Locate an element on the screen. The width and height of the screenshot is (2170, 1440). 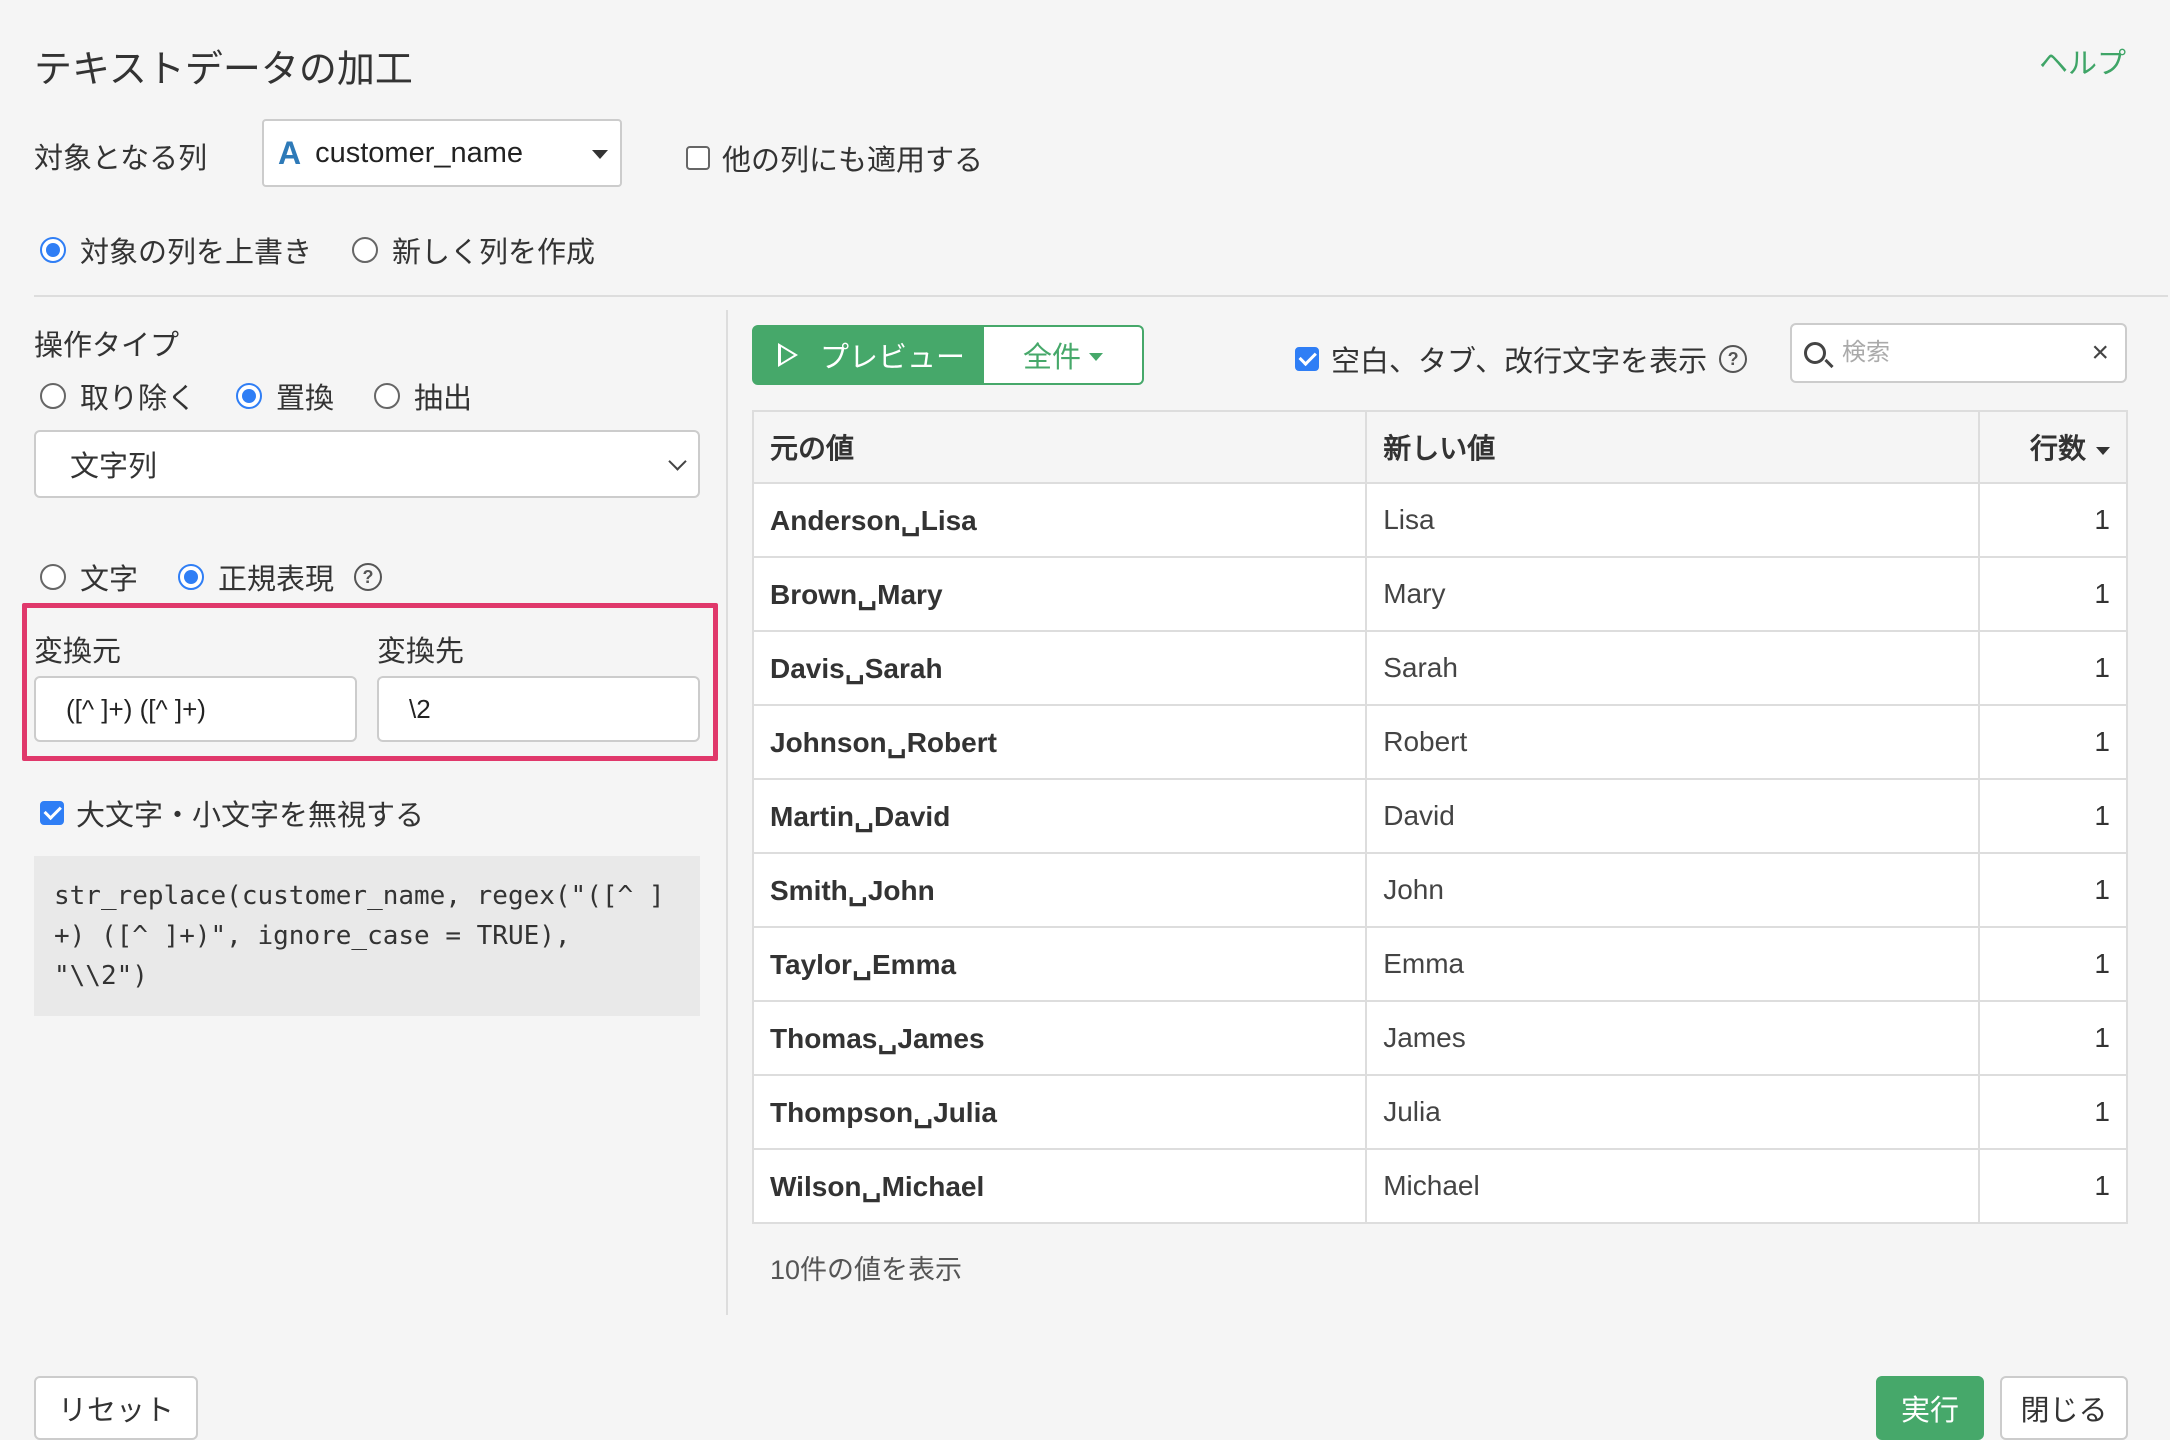
preview-button-group: プレビュー 全件 is located at coordinates (948, 355).